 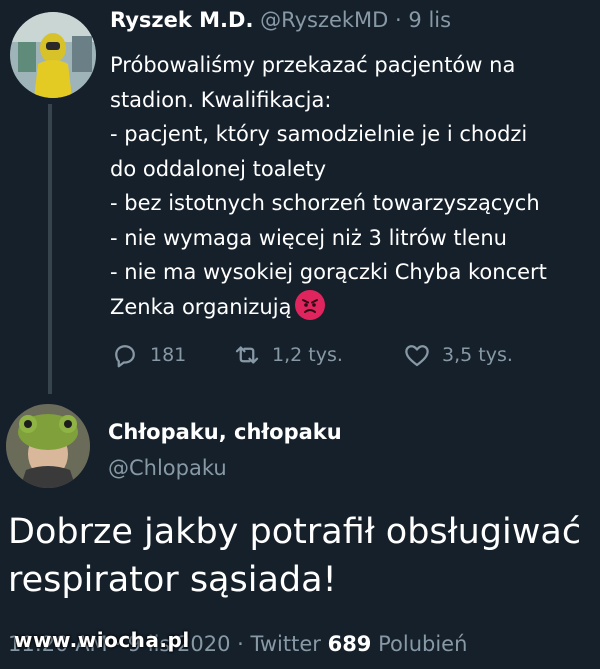 I want to click on tweet2-line: respirator sąsiada!, so click(x=172, y=580).